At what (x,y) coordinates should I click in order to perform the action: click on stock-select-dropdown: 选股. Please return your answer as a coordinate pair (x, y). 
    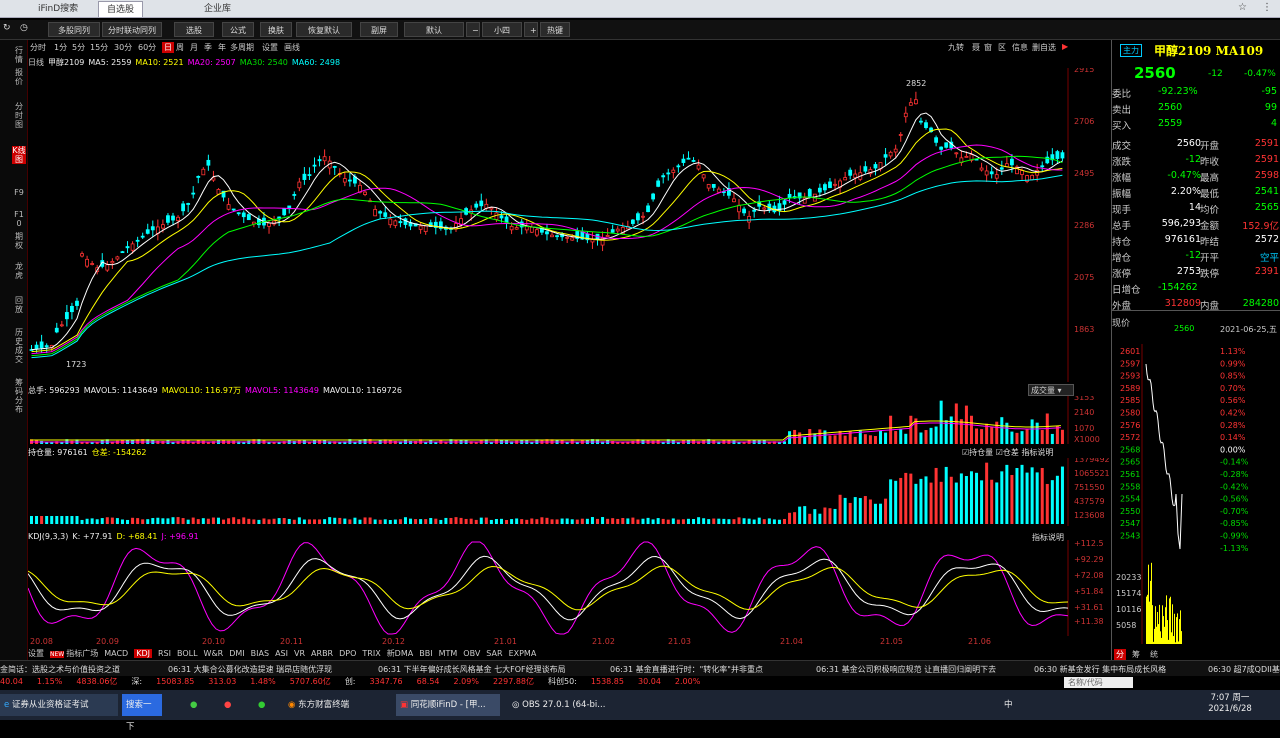
    Looking at the image, I should click on (194, 29).